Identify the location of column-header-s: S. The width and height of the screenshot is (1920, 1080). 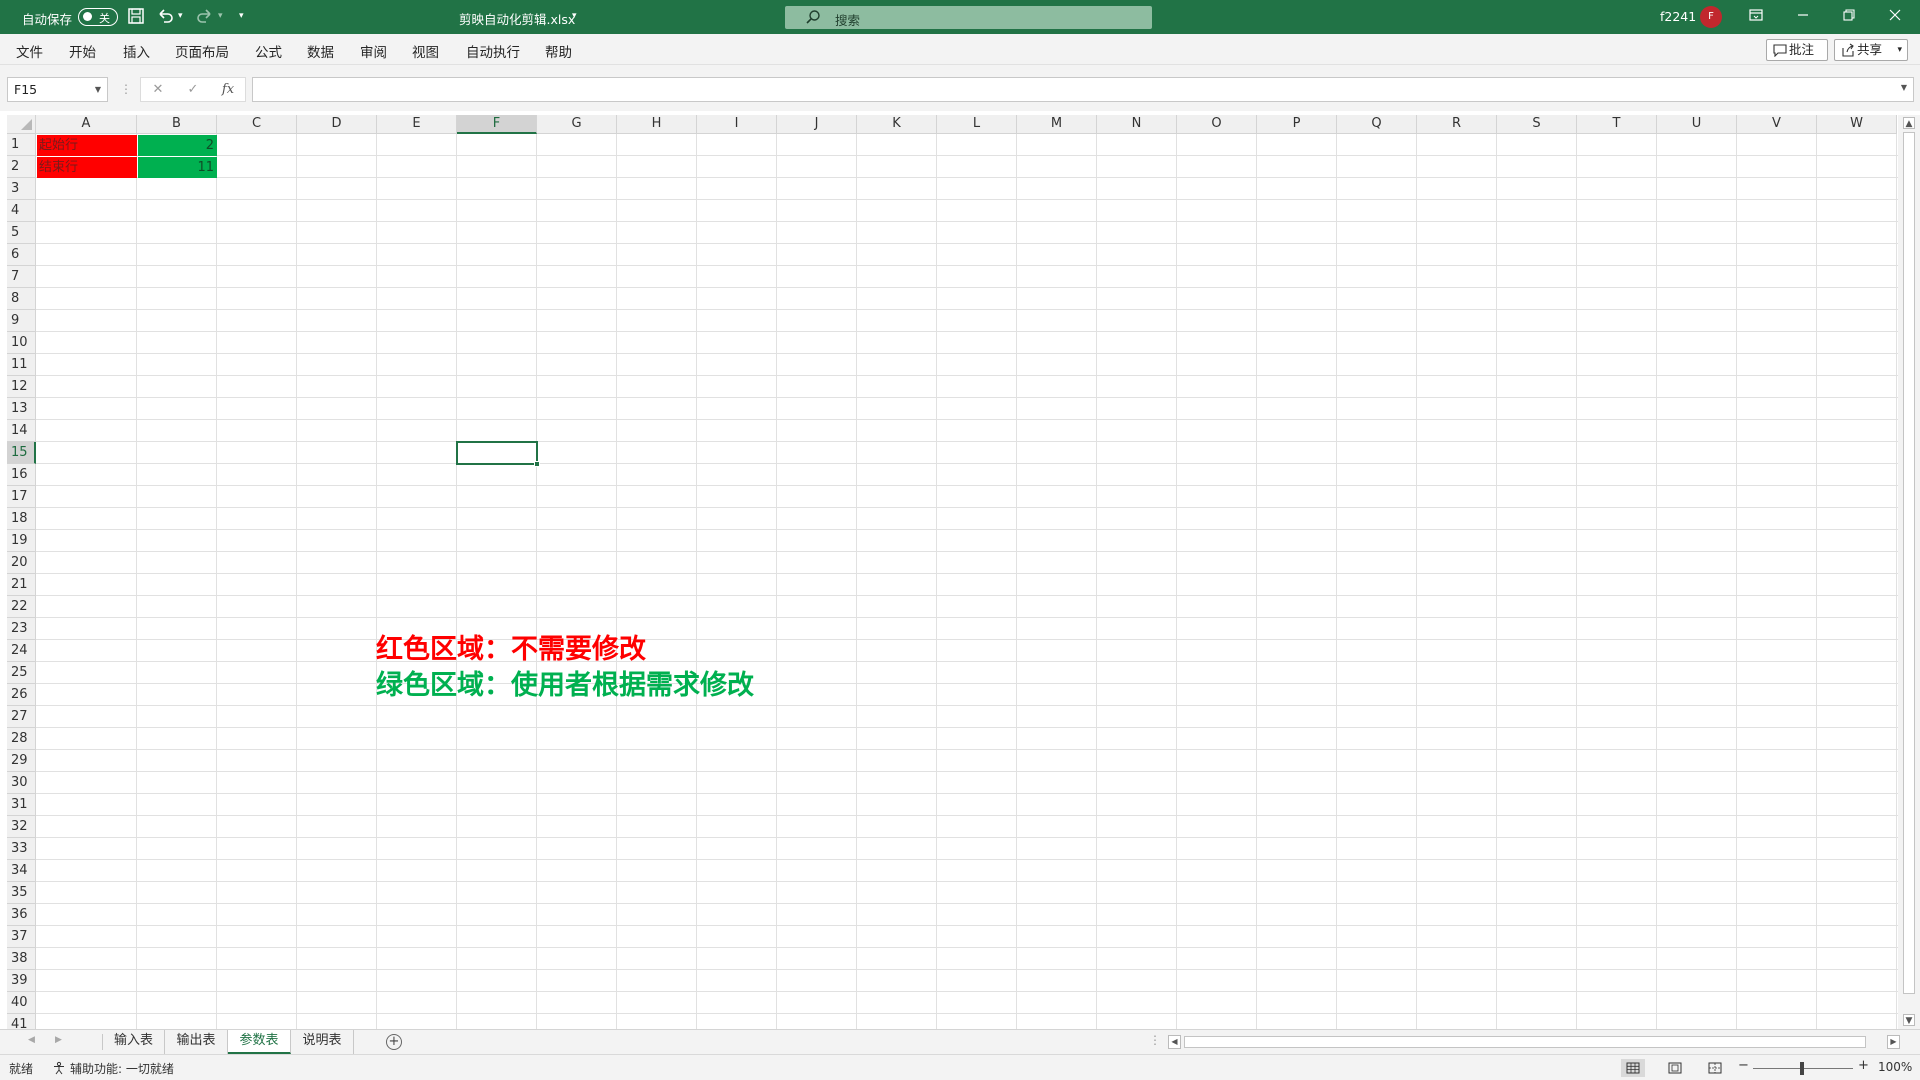
(1537, 124).